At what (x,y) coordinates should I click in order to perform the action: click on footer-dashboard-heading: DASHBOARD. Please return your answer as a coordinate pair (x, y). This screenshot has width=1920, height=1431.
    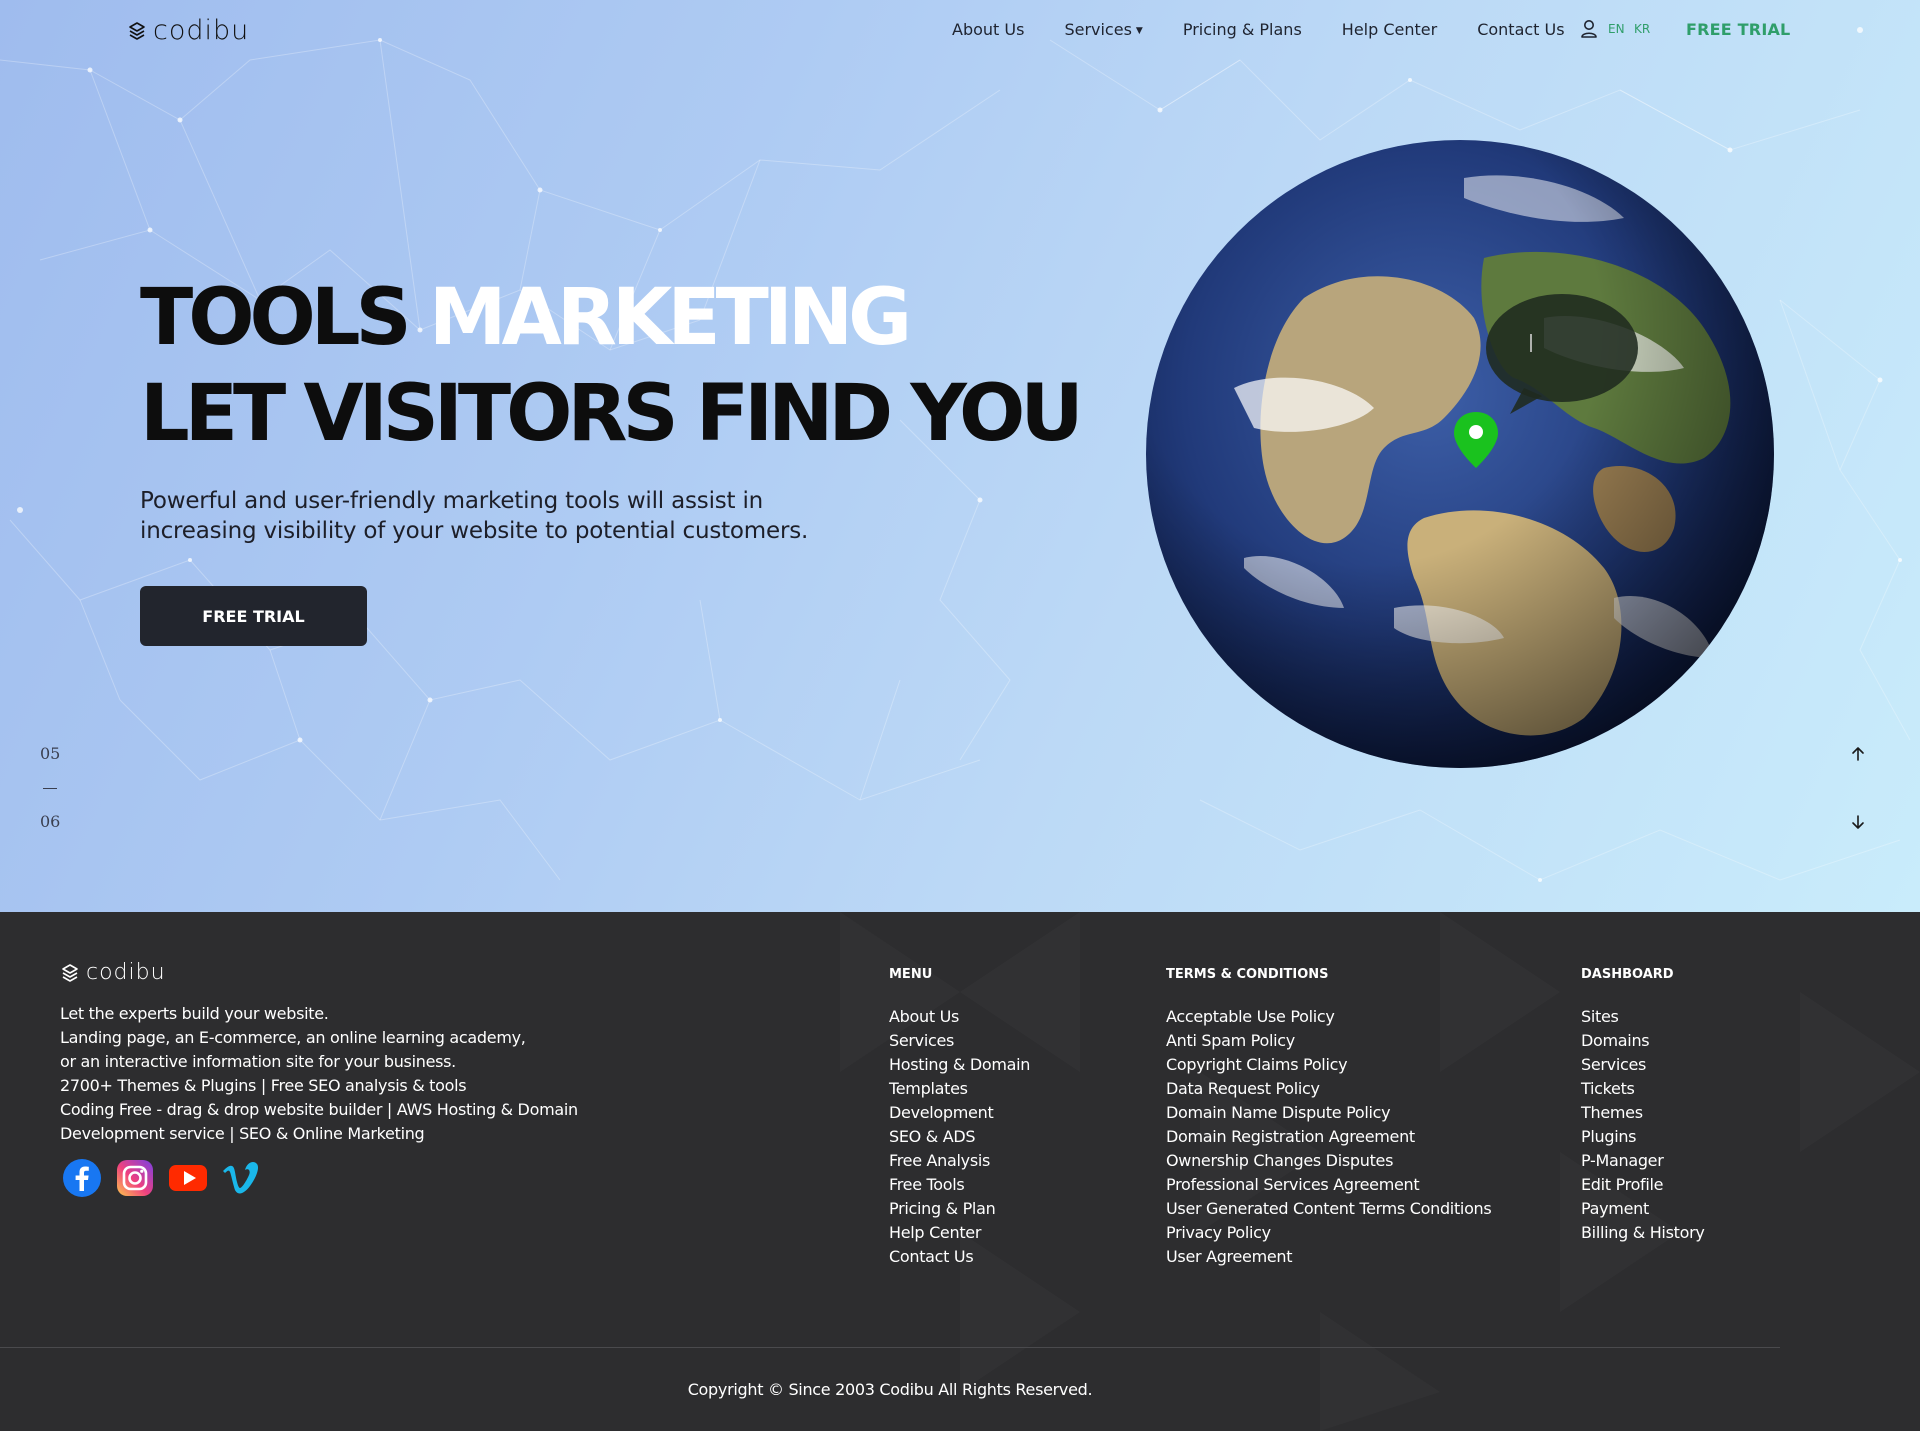
    Looking at the image, I should click on (1627, 974).